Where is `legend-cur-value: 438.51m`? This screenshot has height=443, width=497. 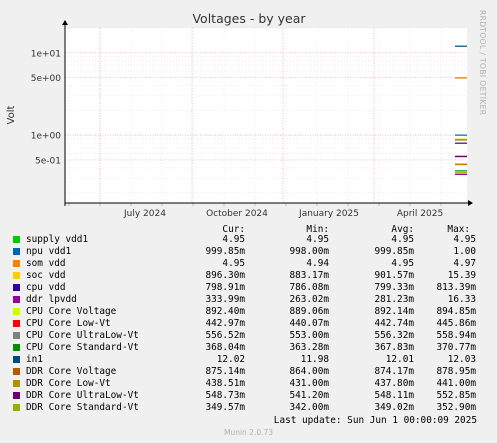
legend-cur-value: 438.51m is located at coordinates (225, 383).